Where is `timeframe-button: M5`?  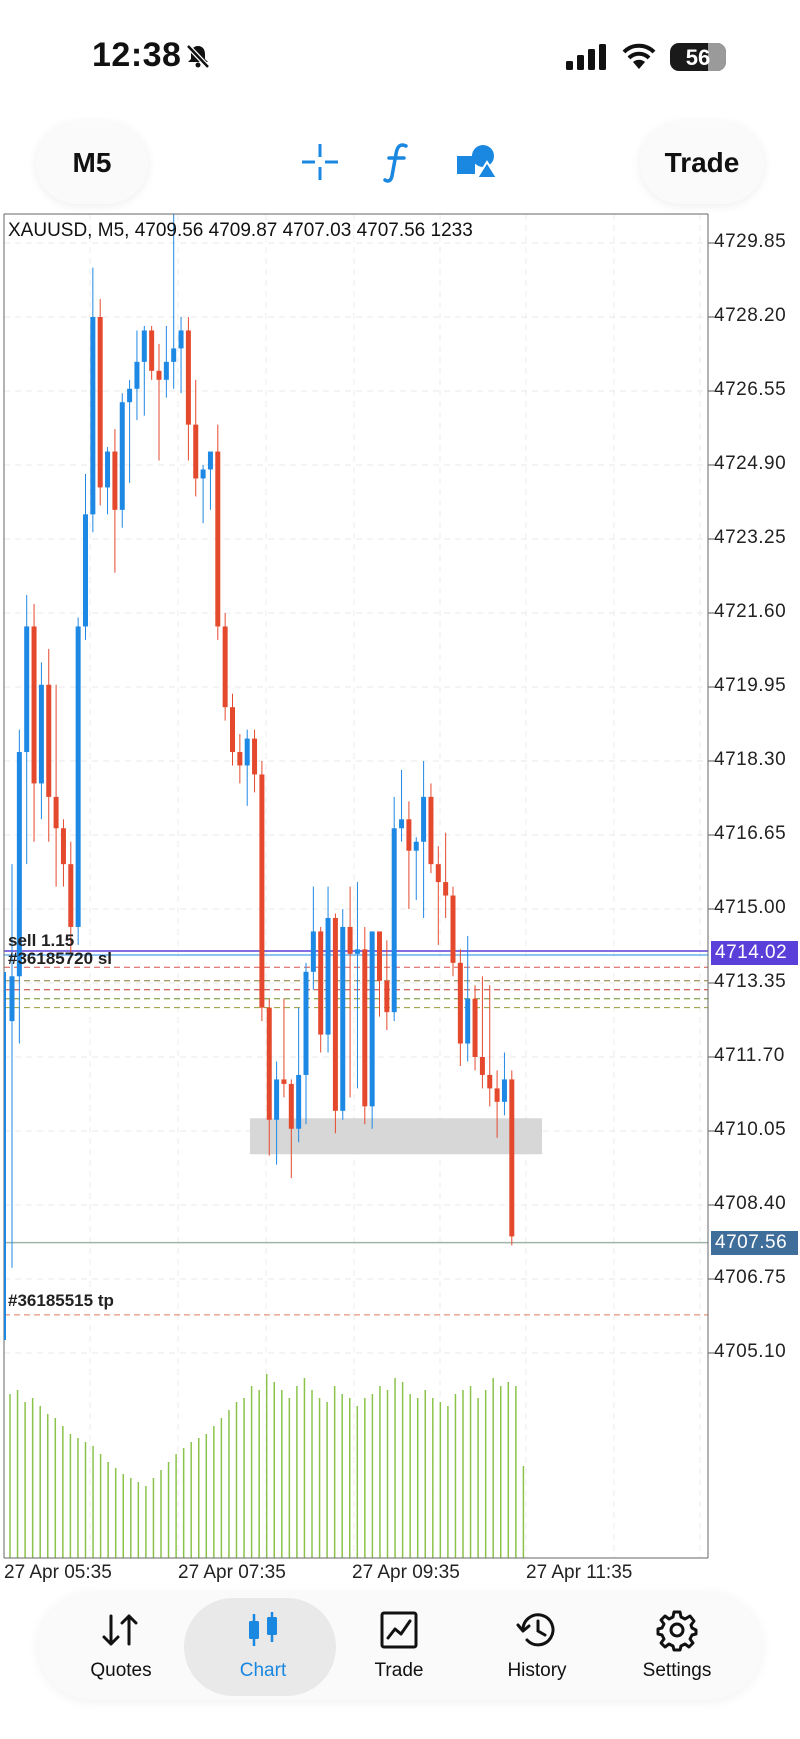 timeframe-button: M5 is located at coordinates (92, 163).